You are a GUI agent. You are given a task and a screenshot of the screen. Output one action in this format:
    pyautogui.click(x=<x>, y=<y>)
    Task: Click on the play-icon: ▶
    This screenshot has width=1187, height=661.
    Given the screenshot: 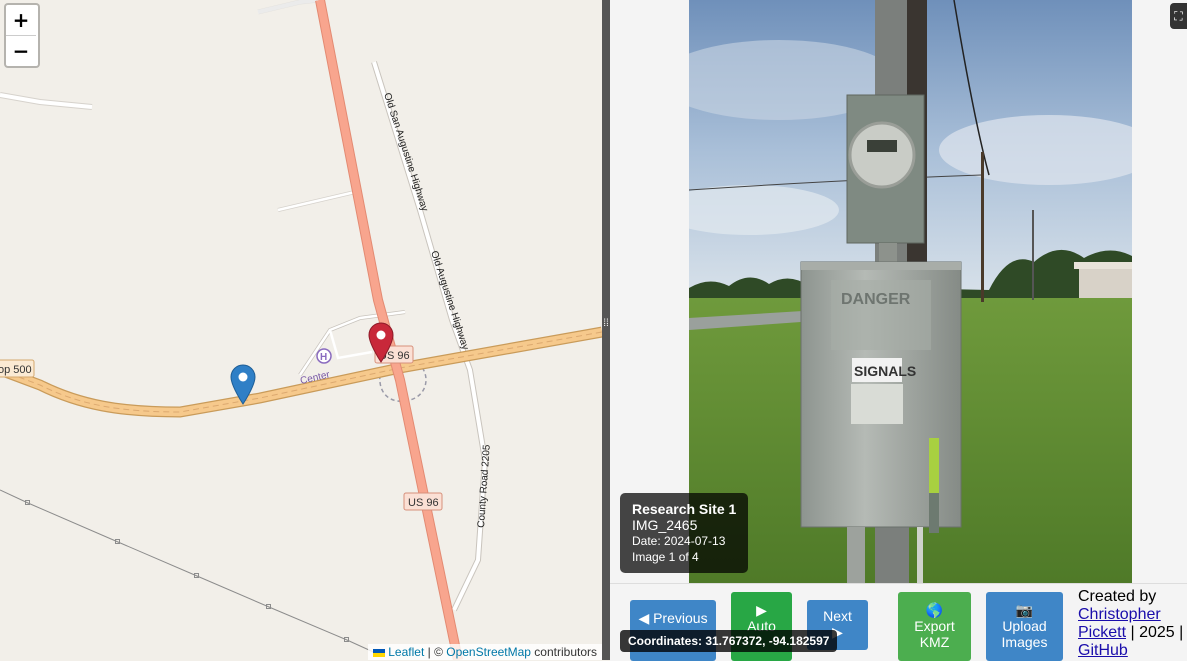 What is the action you would take?
    pyautogui.click(x=761, y=610)
    